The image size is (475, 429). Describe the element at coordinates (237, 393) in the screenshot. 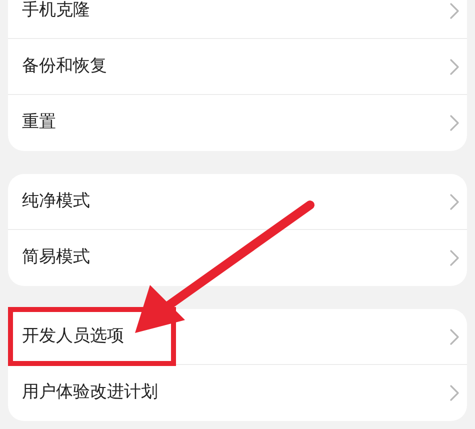

I see `settings-row: 用户体验改进计划` at that location.